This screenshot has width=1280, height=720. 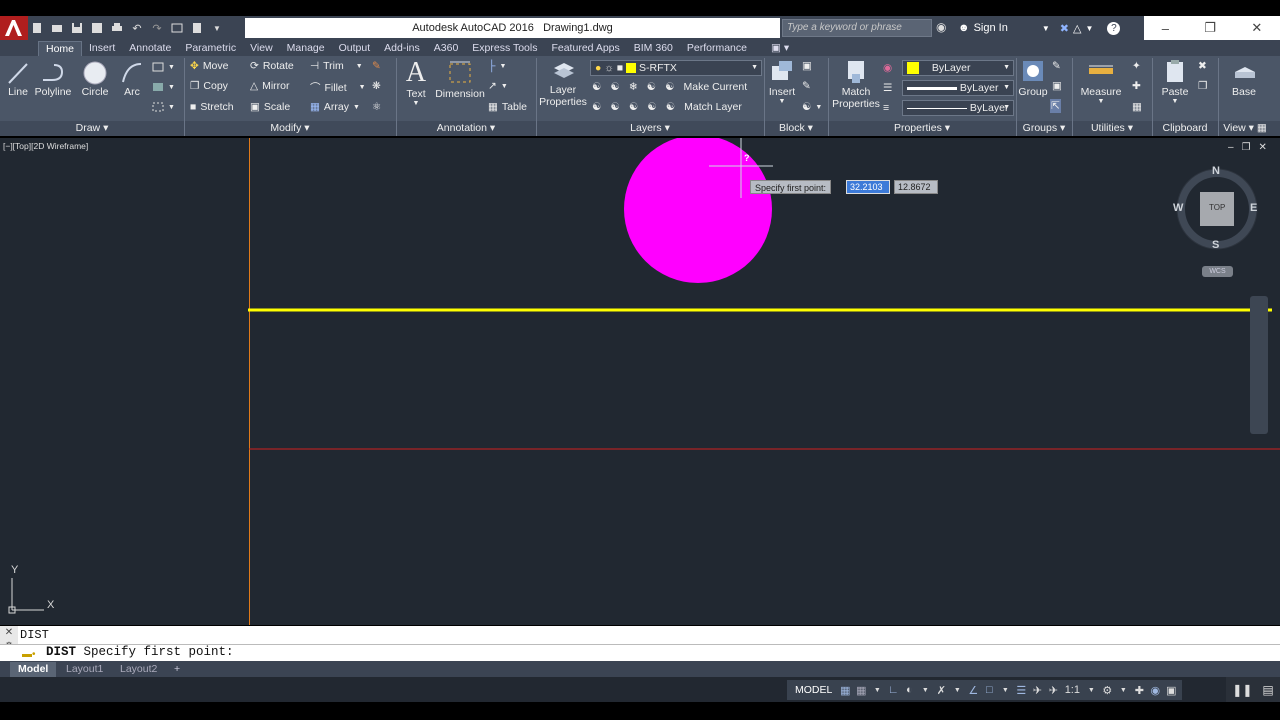 What do you see at coordinates (338, 87) in the screenshot?
I see `fillet-button: ⌒ Fillet ▼` at bounding box center [338, 87].